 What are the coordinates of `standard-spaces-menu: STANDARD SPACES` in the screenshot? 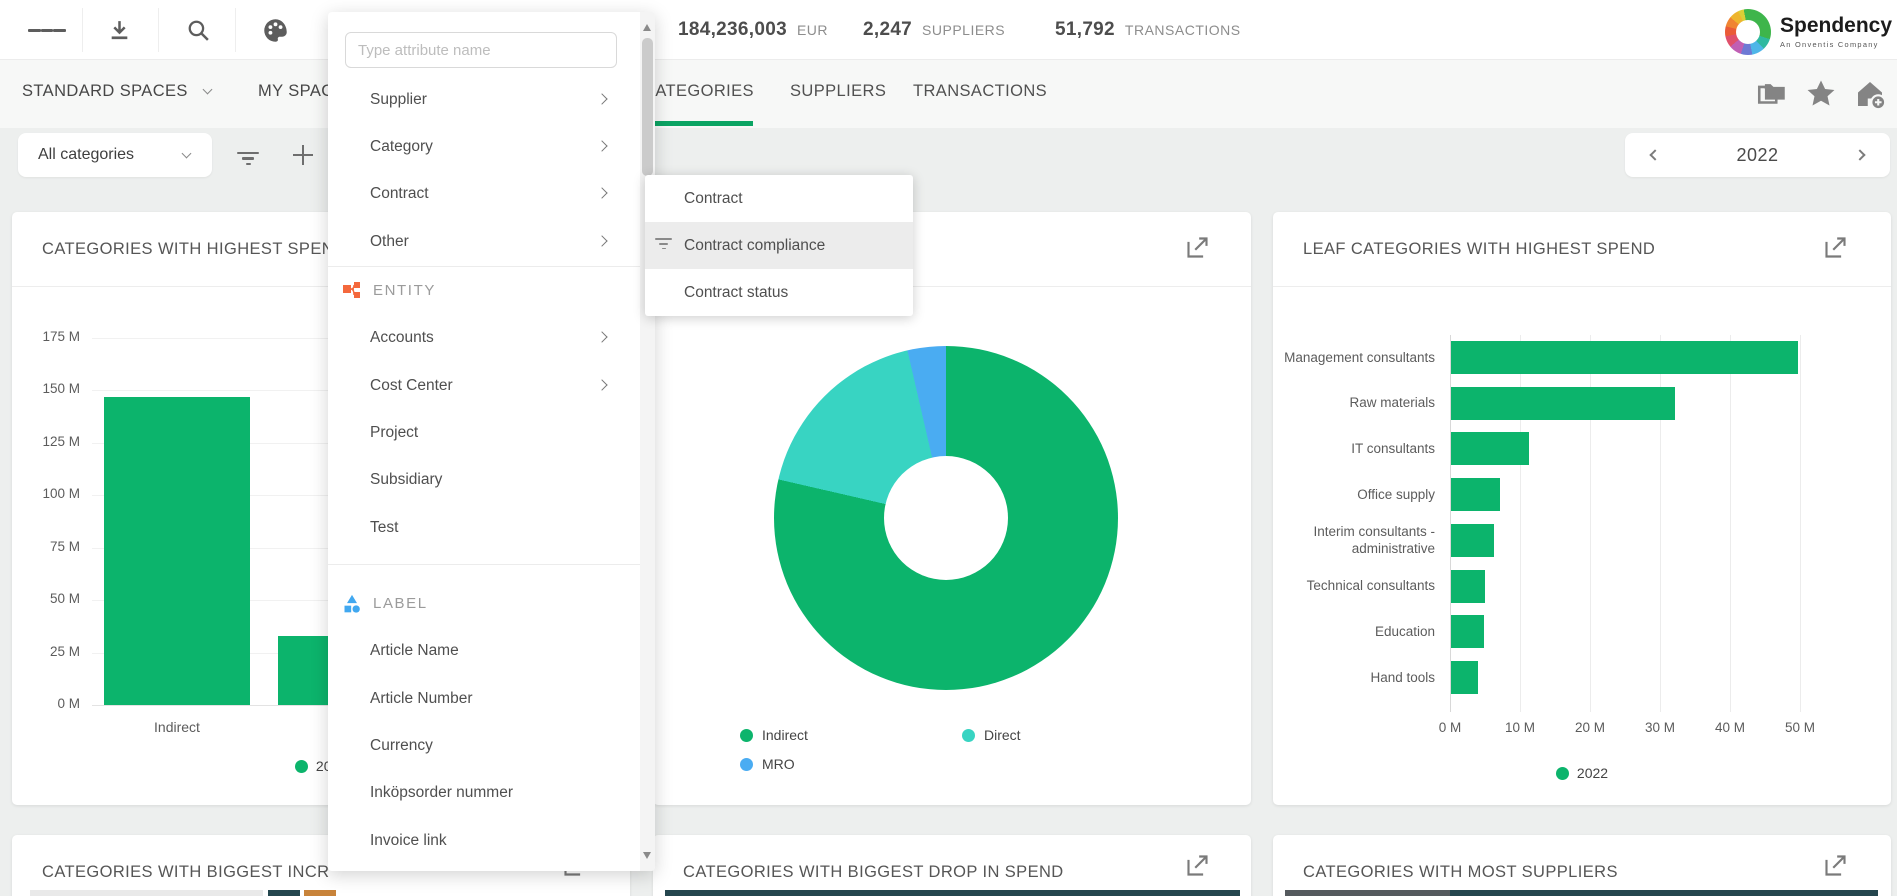 It's located at (117, 91).